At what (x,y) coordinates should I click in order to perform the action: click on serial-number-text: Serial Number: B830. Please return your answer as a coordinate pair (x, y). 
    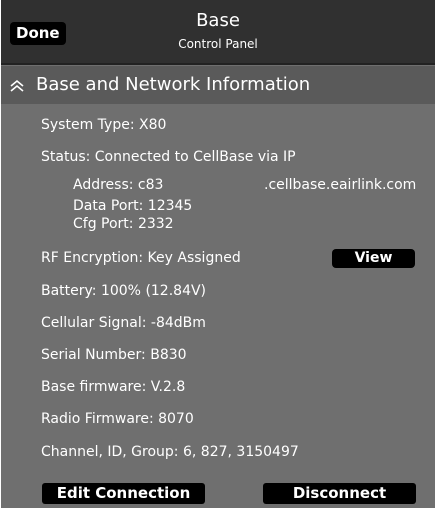
    Looking at the image, I should click on (114, 355).